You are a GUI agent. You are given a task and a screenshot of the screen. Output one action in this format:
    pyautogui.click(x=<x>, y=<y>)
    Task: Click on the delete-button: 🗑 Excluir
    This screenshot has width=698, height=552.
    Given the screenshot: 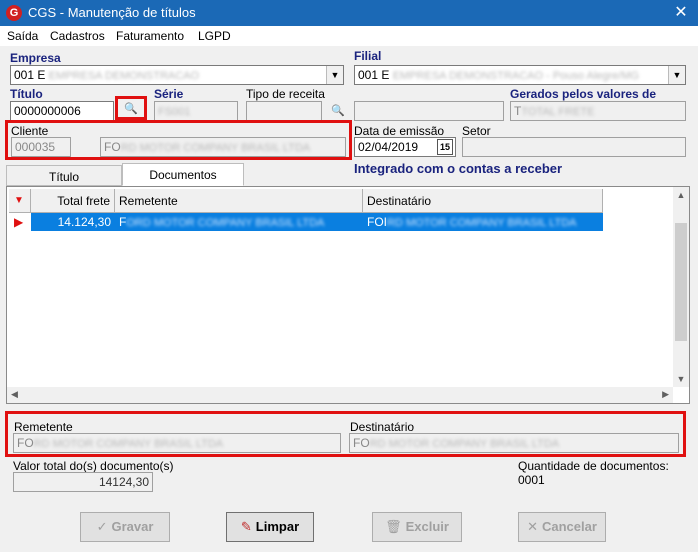 What is the action you would take?
    pyautogui.click(x=417, y=527)
    